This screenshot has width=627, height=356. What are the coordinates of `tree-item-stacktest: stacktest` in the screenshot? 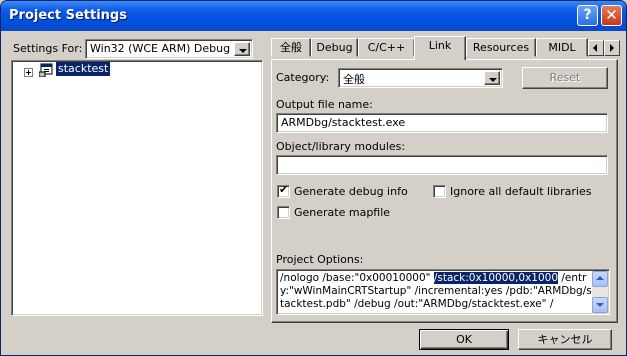 It's located at (83, 69).